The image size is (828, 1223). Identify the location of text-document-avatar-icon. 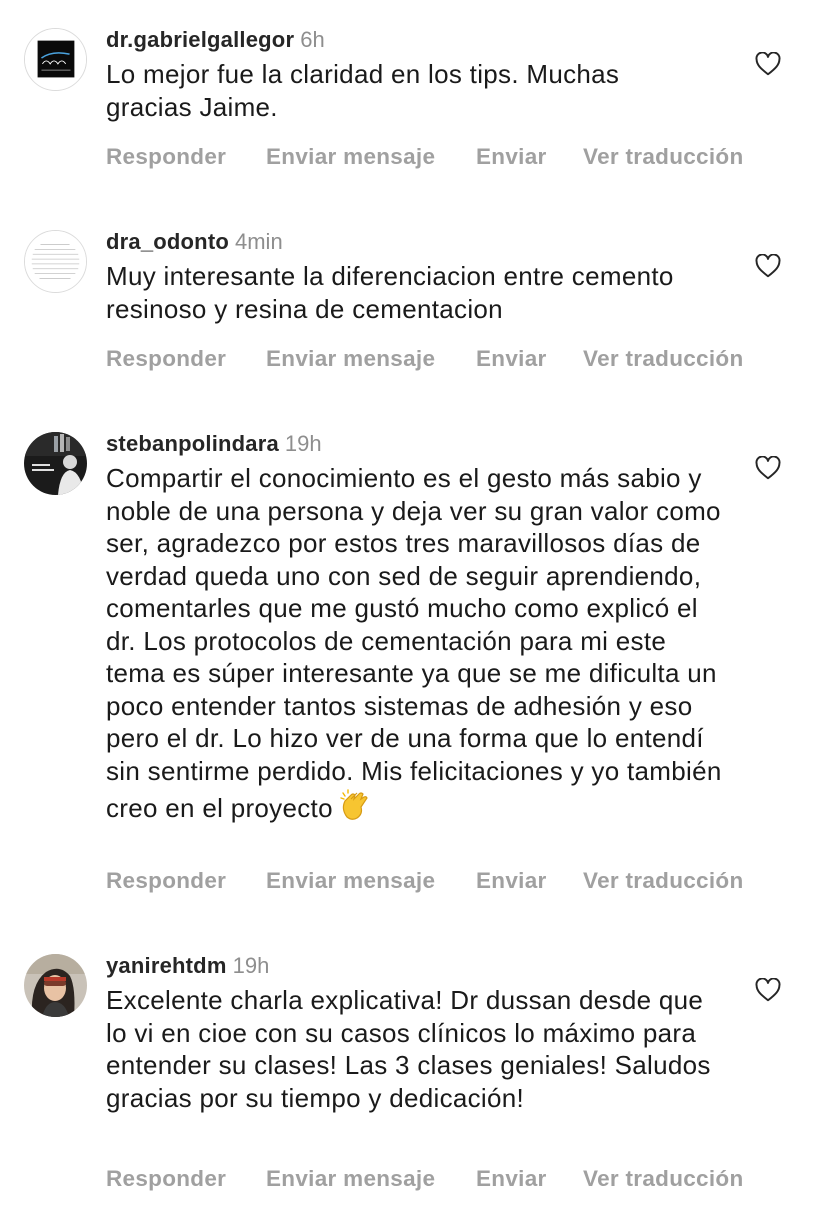
(55, 261).